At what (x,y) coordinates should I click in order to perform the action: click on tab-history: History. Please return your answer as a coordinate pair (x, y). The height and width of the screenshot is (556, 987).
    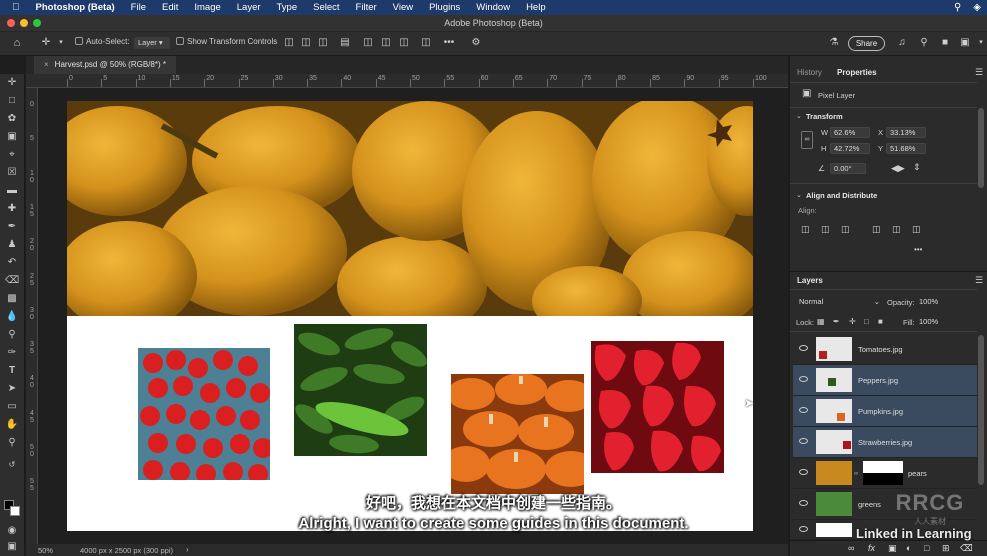
    Looking at the image, I should click on (809, 72).